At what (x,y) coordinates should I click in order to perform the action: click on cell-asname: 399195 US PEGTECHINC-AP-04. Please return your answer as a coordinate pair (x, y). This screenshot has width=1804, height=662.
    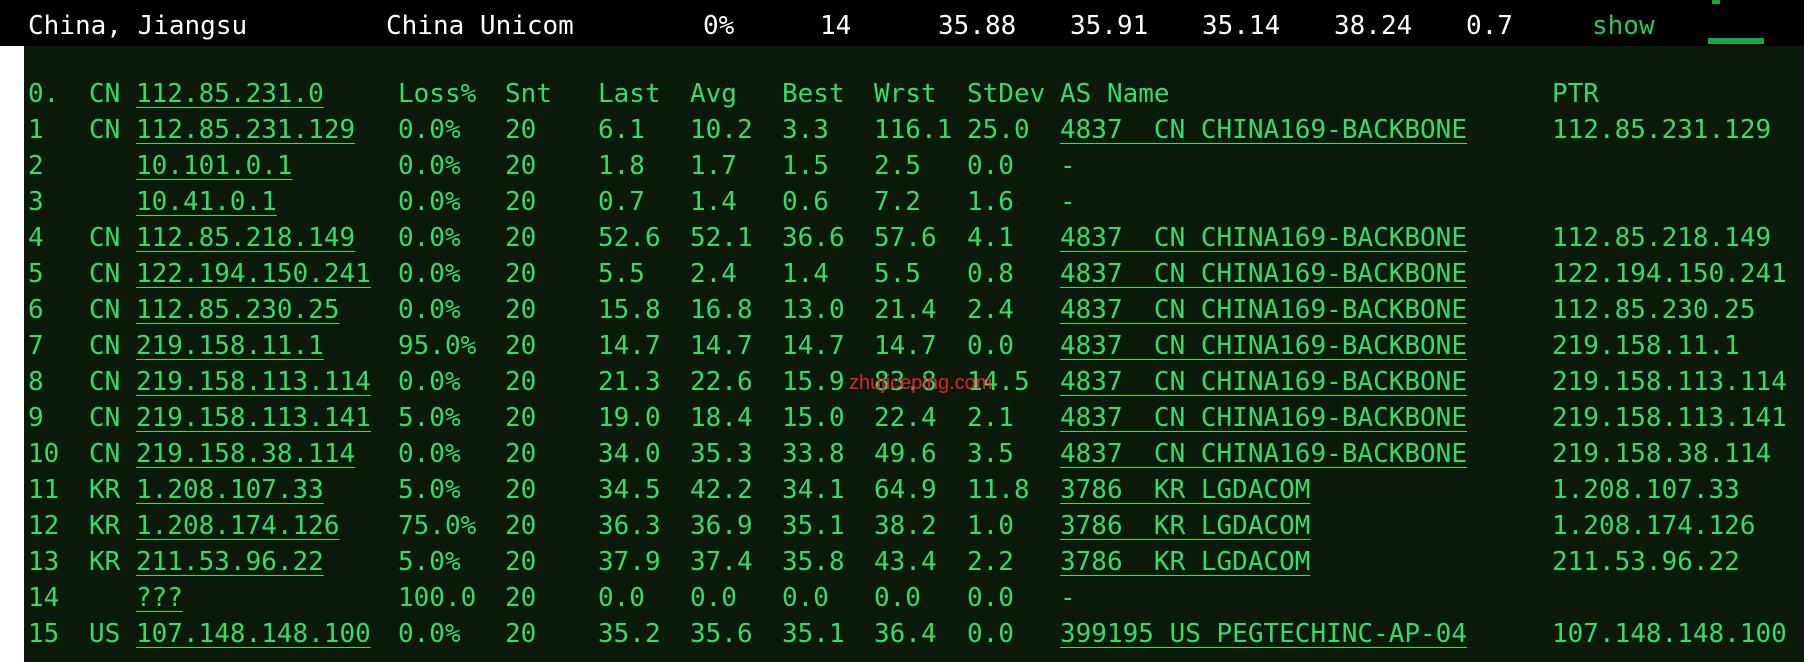
    Looking at the image, I should click on (1263, 634).